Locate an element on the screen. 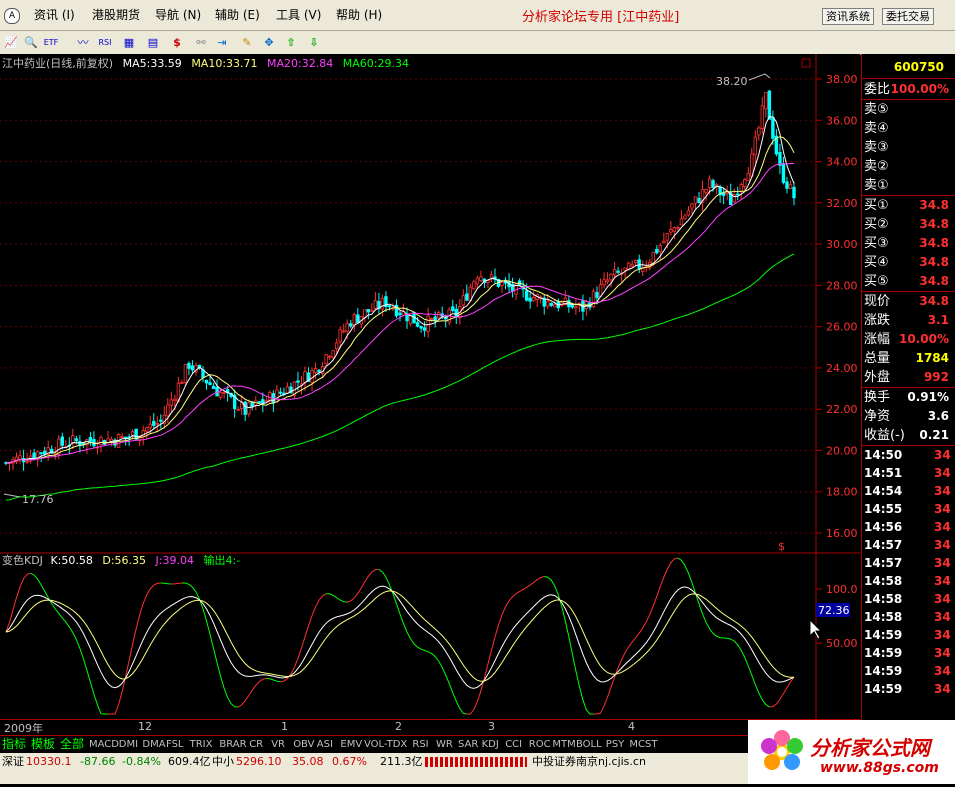 This screenshot has width=955, height=787. indicator-tab: VOL-TDX is located at coordinates (385, 744).